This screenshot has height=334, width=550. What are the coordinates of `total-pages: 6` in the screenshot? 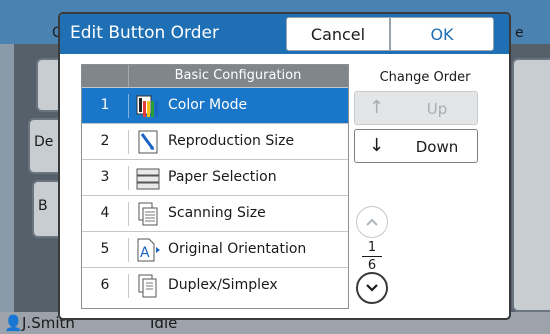 It's located at (372, 265).